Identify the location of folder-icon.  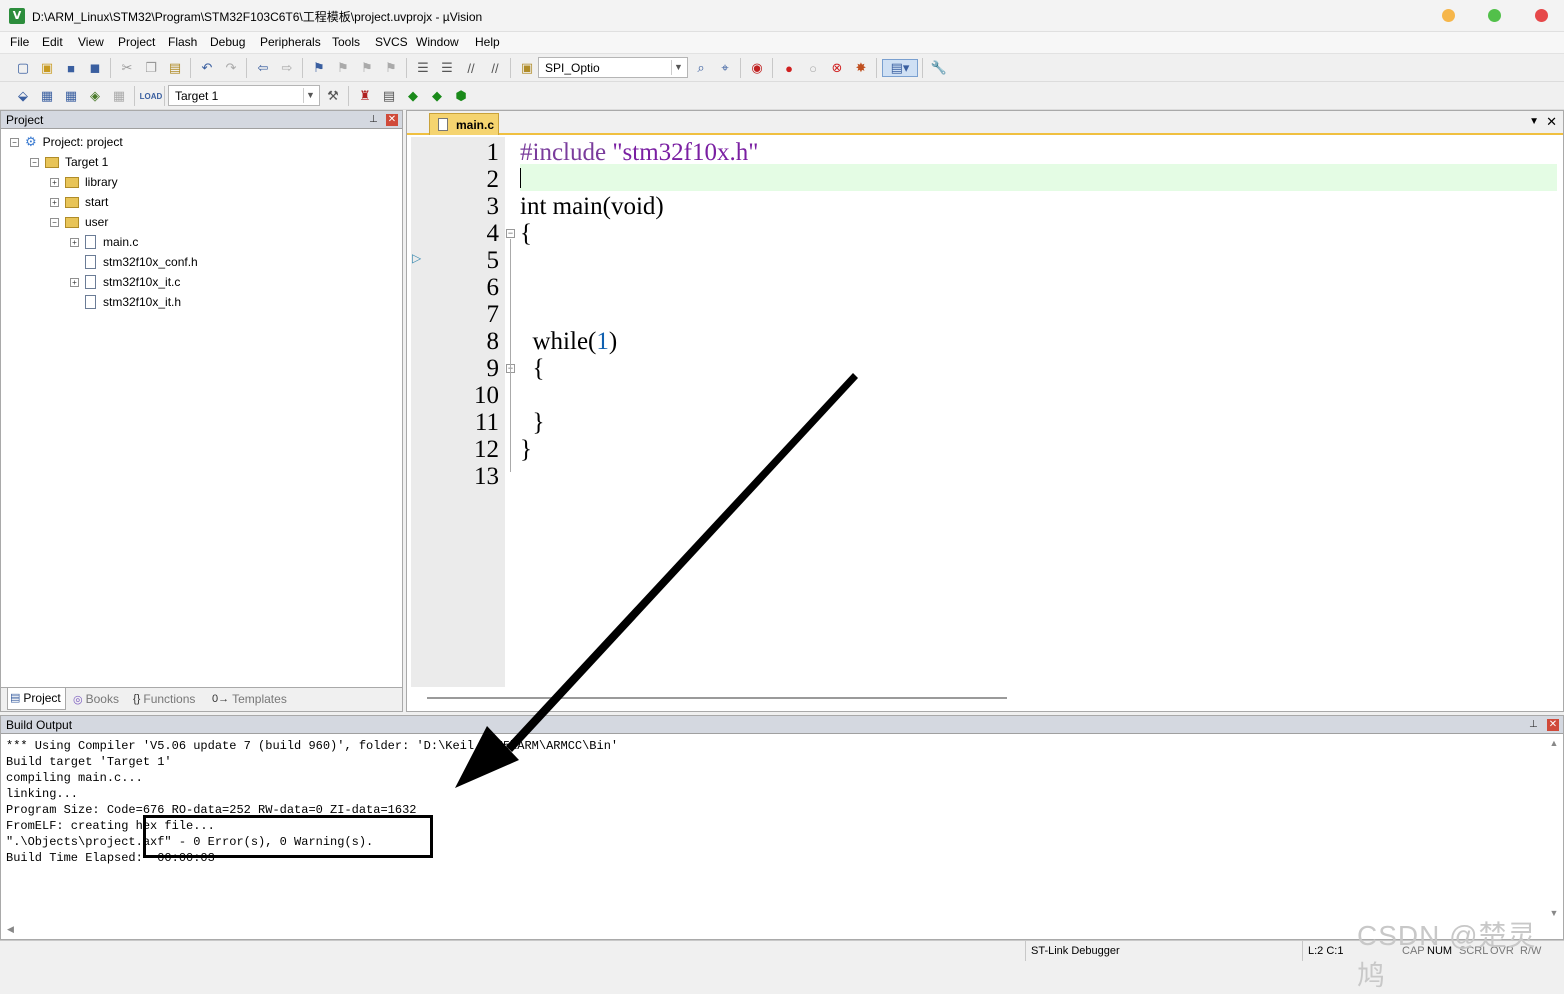
(72, 182).